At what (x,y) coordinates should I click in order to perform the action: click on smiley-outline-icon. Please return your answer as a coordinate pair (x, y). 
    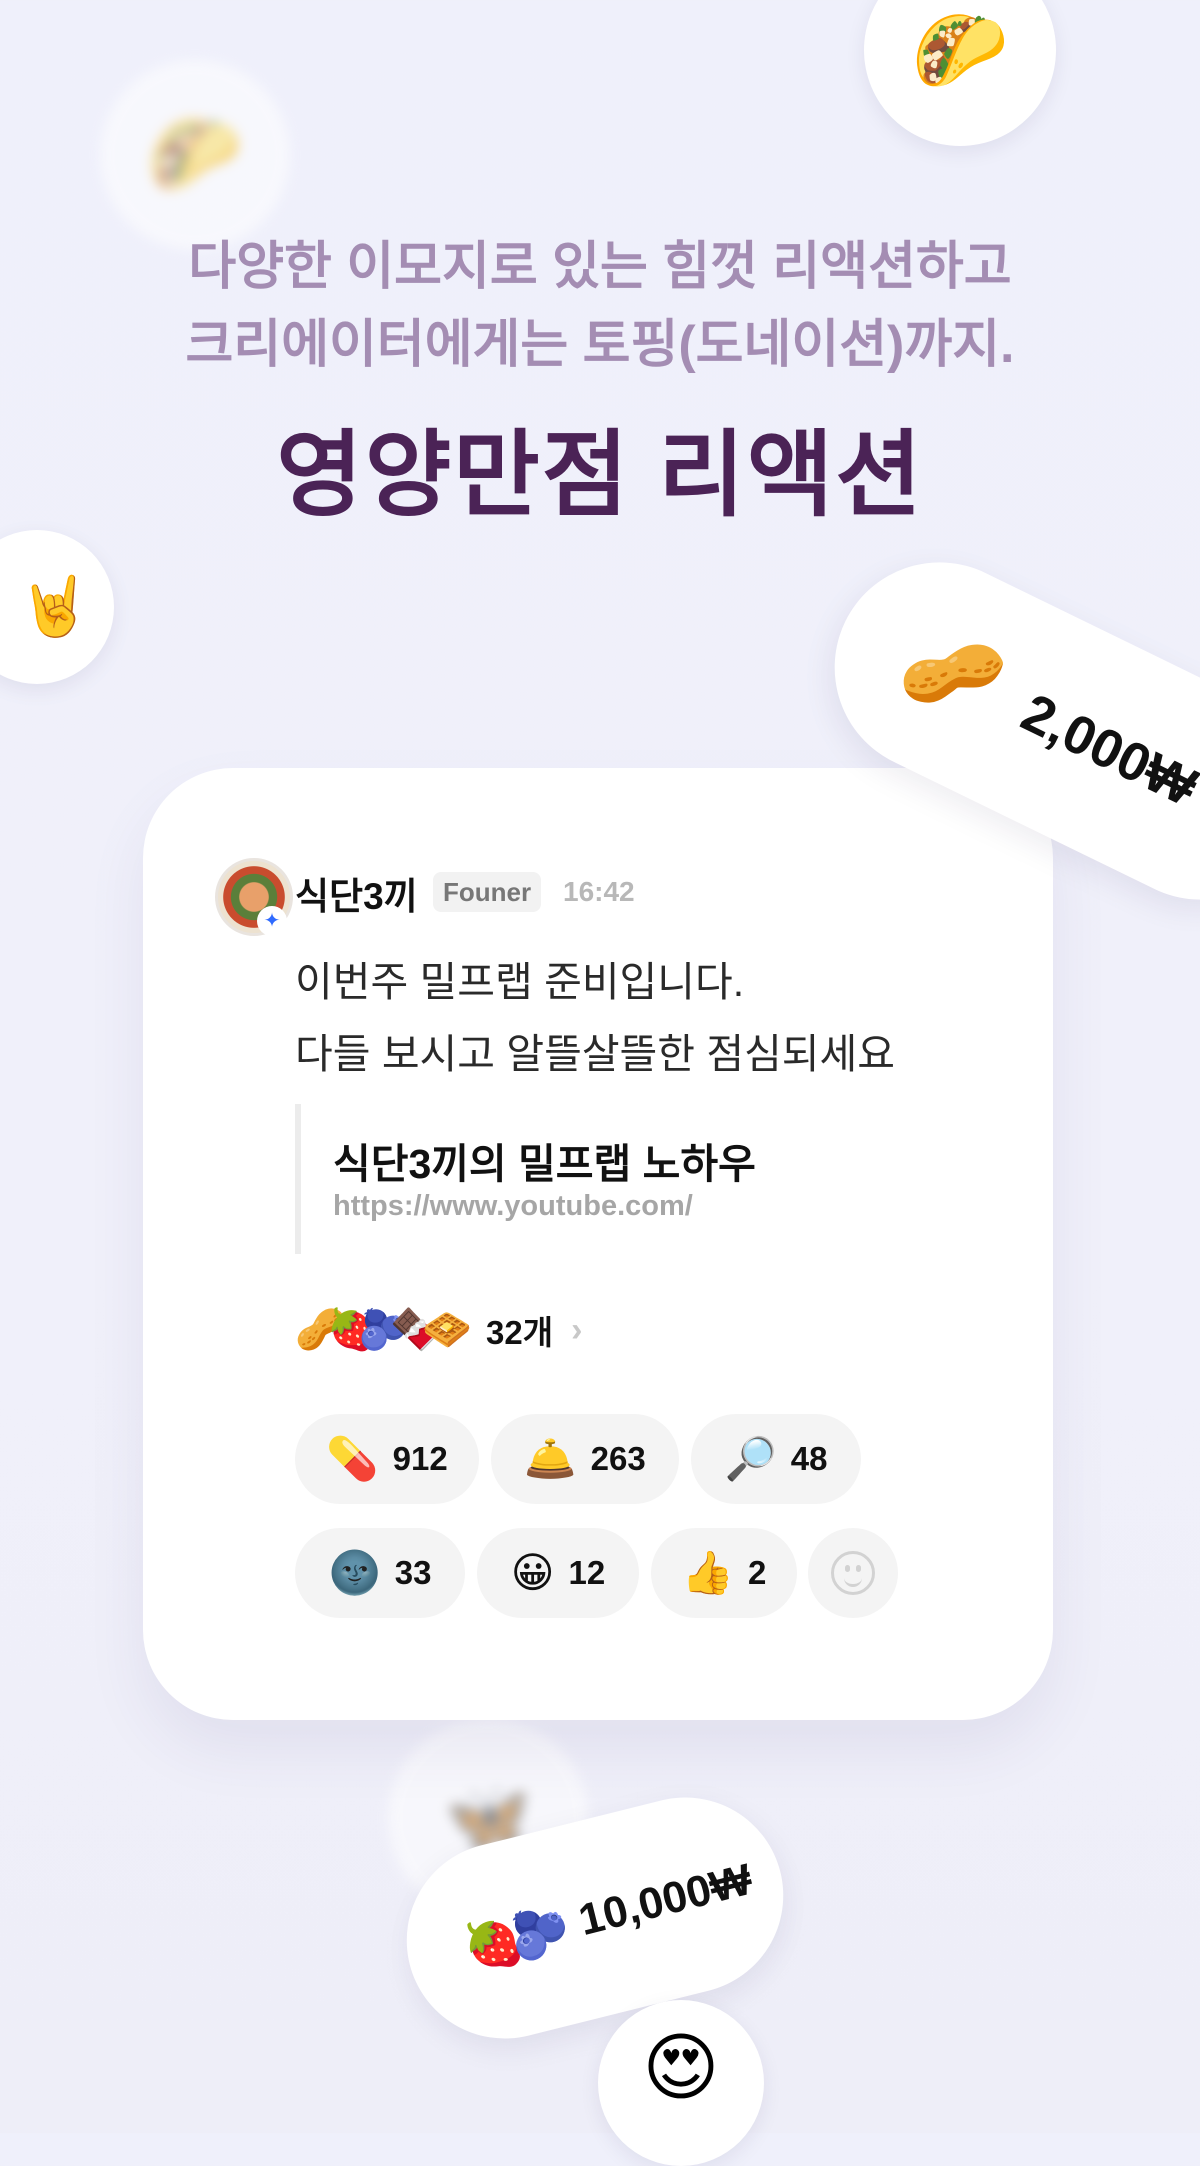
    Looking at the image, I should click on (853, 1573).